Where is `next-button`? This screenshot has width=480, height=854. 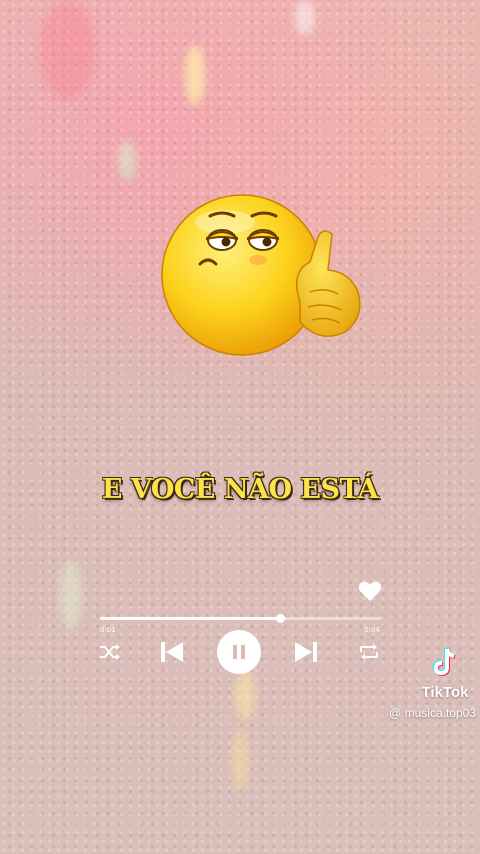 next-button is located at coordinates (306, 652).